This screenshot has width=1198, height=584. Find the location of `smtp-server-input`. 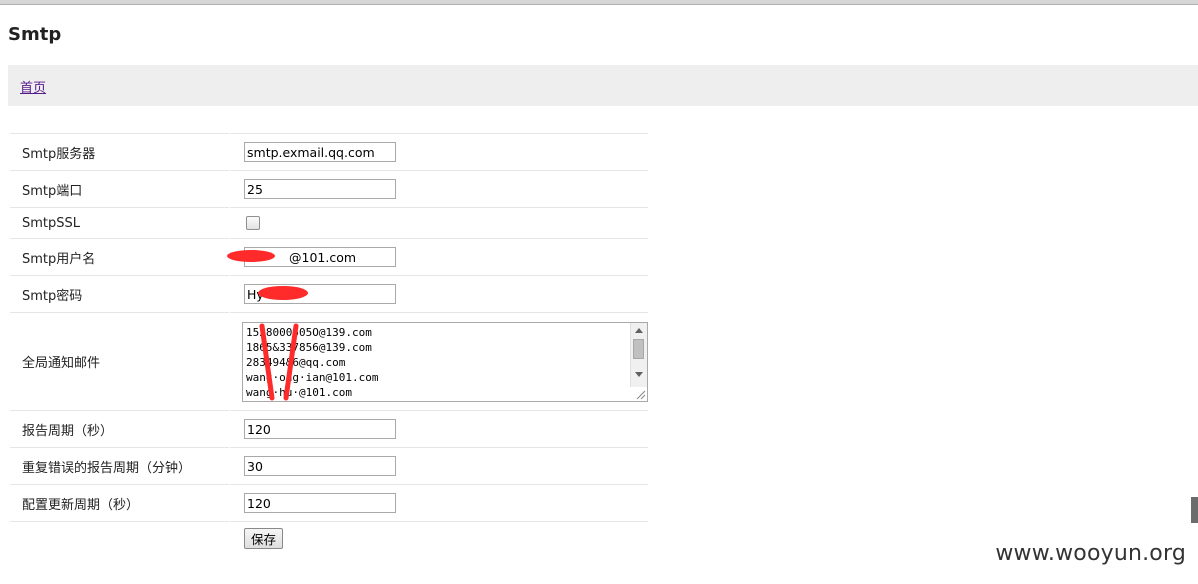

smtp-server-input is located at coordinates (320, 152).